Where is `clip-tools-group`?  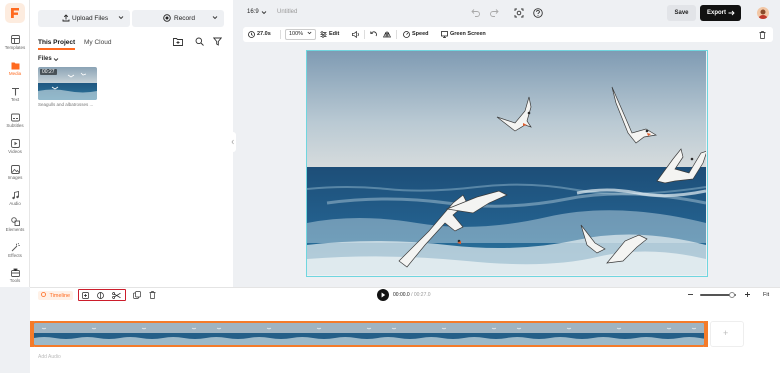
clip-tools-group is located at coordinates (102, 295).